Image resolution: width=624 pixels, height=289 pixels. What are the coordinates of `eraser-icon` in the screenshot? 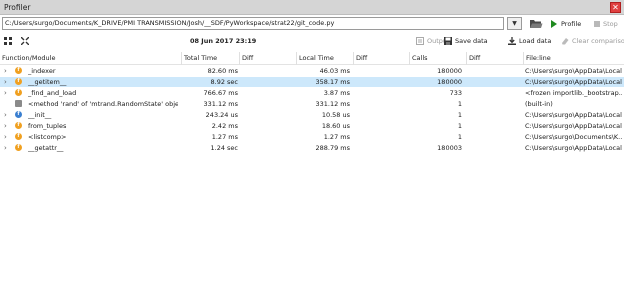 It's located at (565, 41).